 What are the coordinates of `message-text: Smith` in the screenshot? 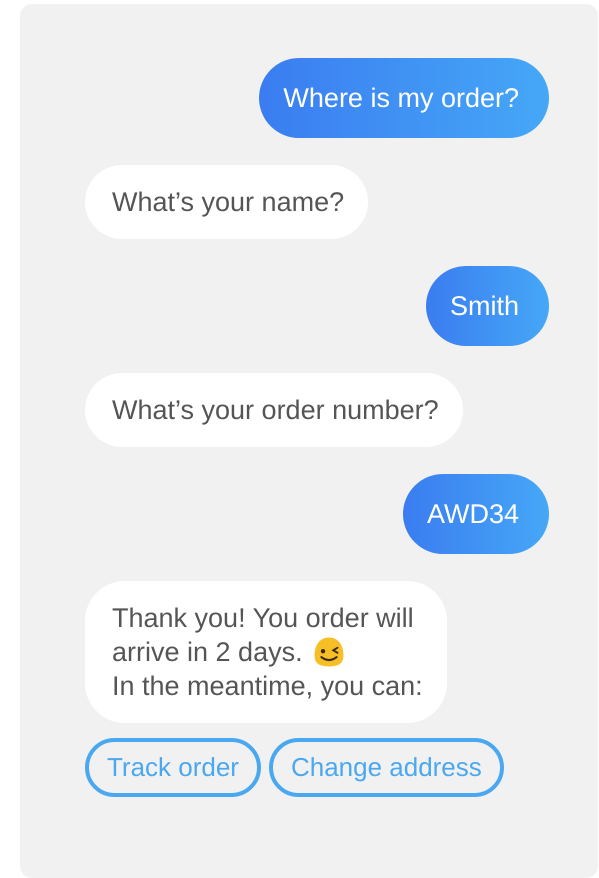 It's located at (484, 306).